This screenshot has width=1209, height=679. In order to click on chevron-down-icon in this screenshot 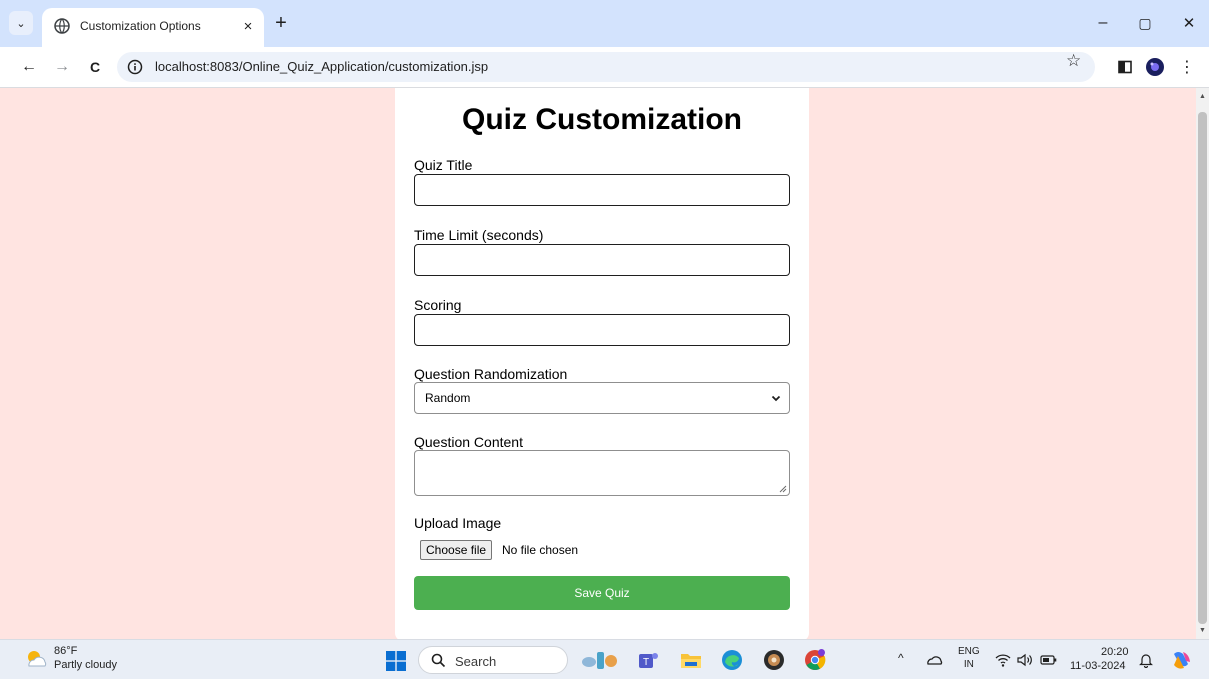, I will do `click(776, 398)`.